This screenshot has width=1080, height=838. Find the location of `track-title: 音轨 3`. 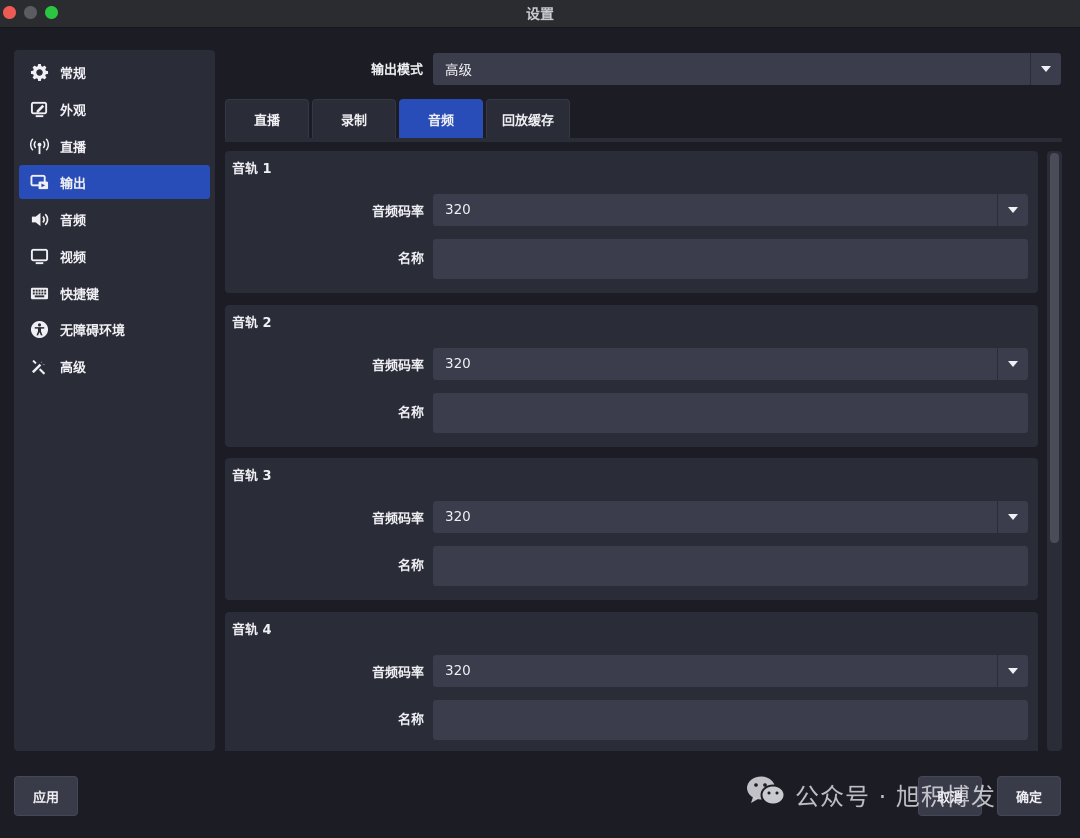

track-title: 音轨 3 is located at coordinates (252, 476).